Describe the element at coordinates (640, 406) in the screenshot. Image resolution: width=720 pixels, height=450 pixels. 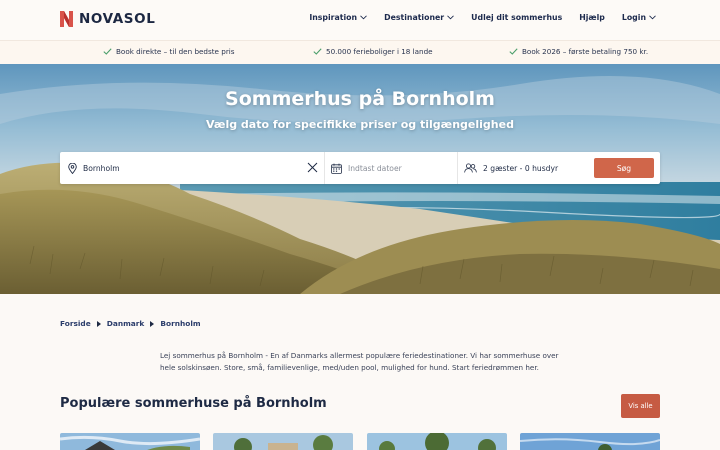
I see `show-all-button: Vis alle` at that location.